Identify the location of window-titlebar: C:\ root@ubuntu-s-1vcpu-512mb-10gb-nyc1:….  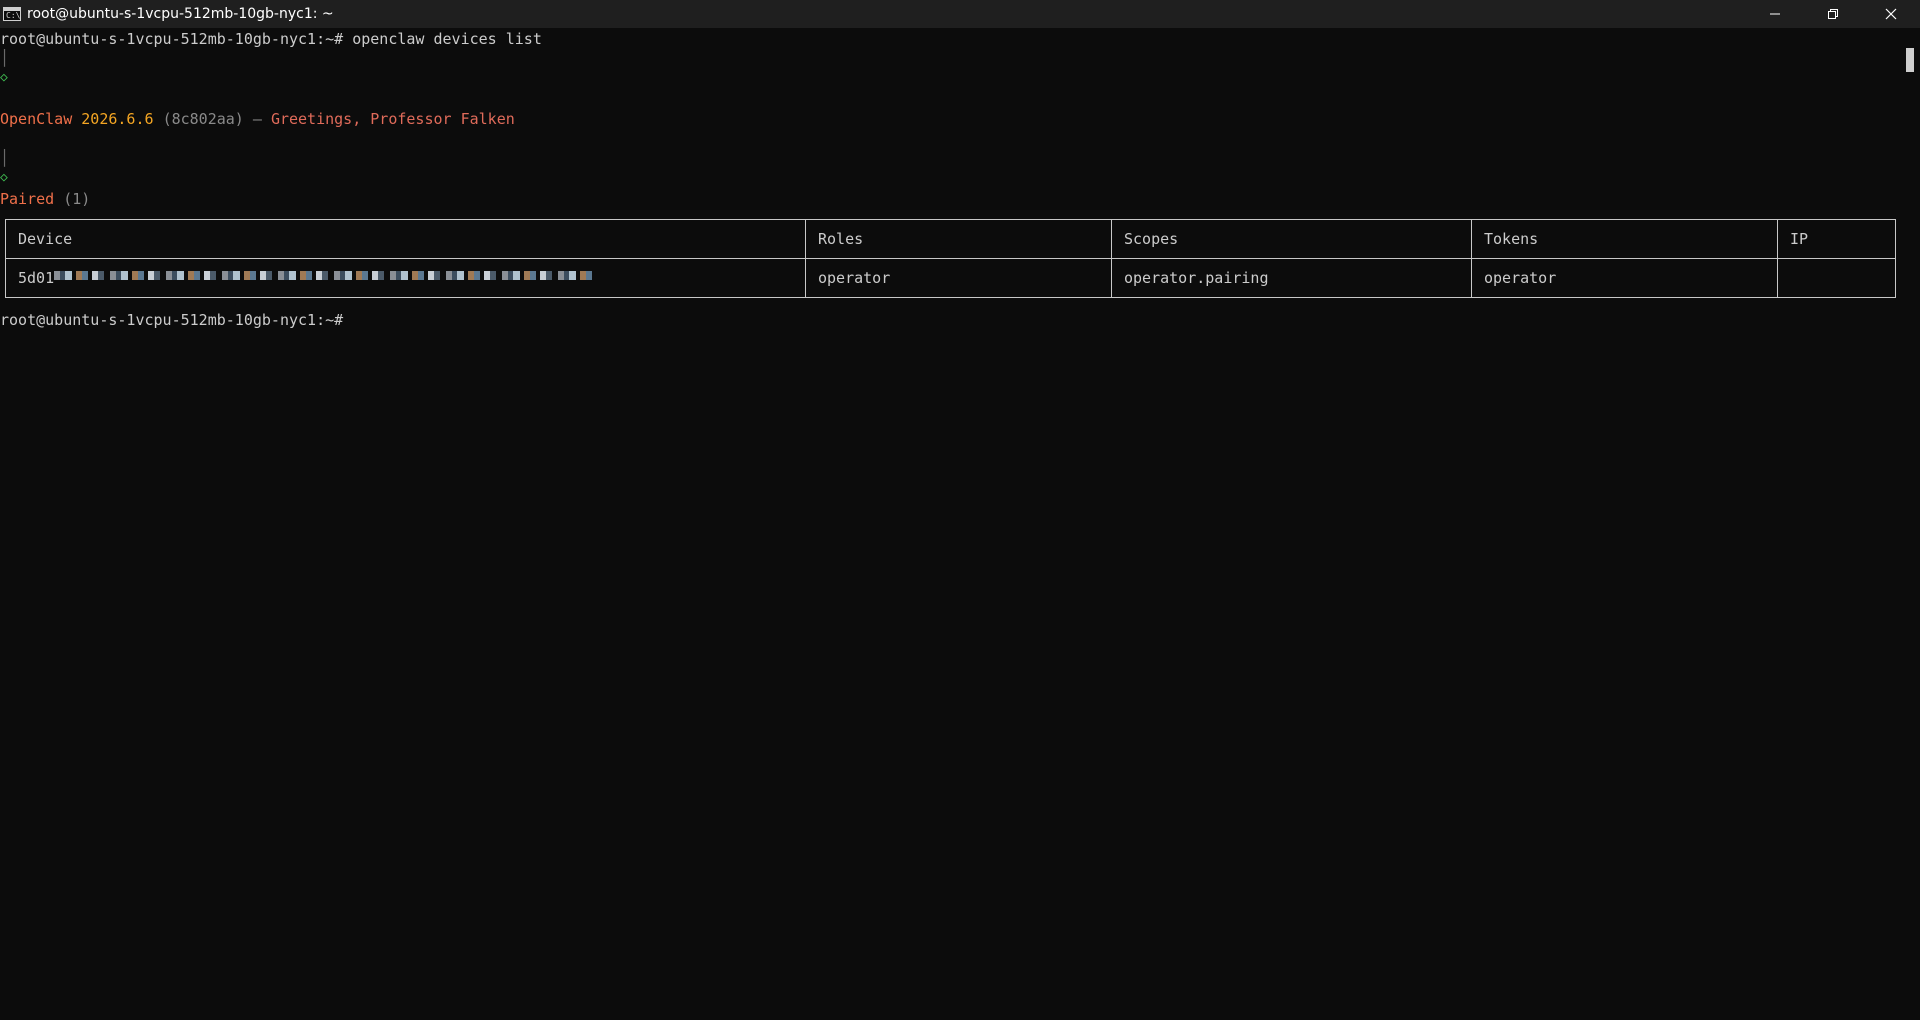
(960, 14).